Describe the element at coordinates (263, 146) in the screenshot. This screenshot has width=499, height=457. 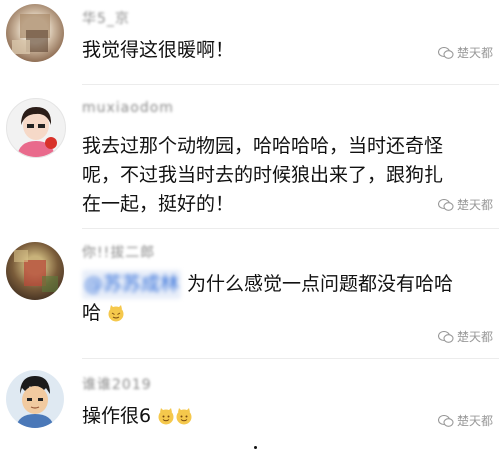
I see `comment-line: 我去过那个动物园，哈哈哈哈，当时还奇怪` at that location.